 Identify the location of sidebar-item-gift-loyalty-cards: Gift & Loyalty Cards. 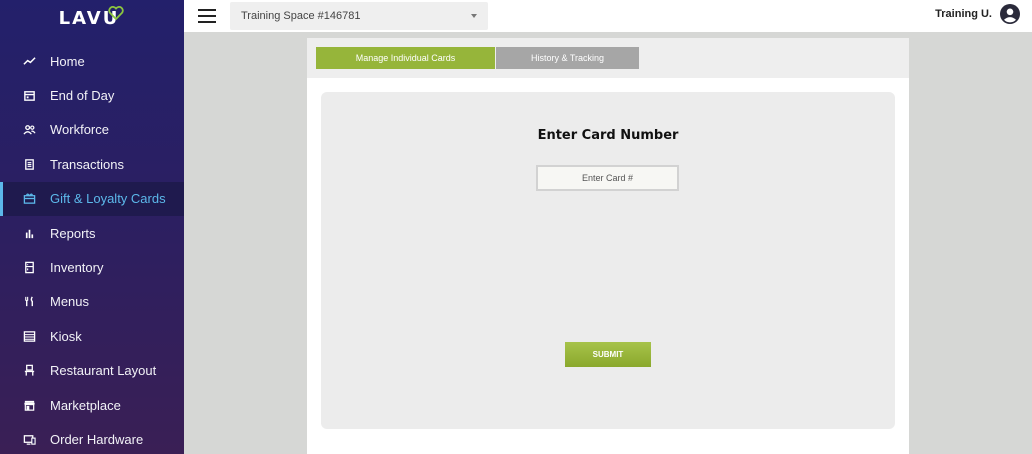
(92, 199).